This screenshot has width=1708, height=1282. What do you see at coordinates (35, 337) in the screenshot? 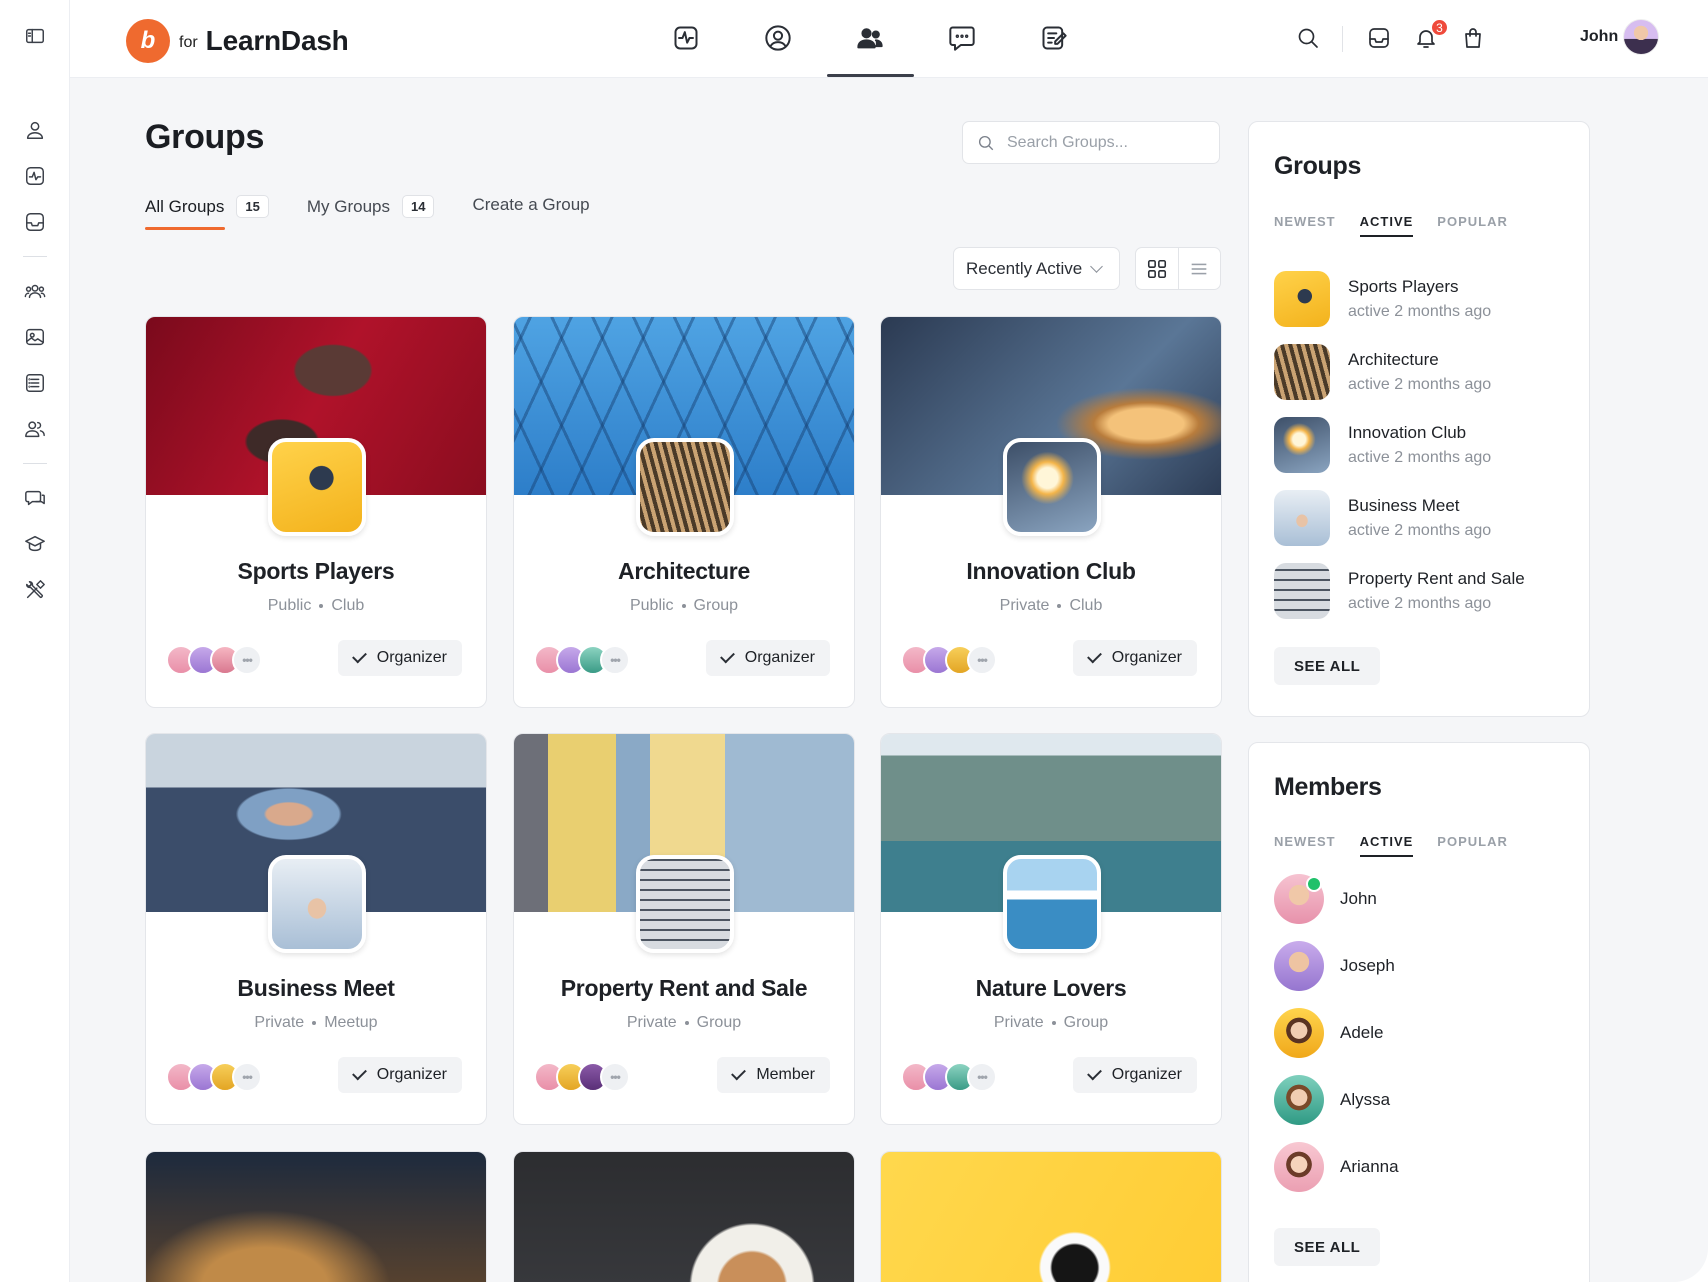
I see `photos-icon` at bounding box center [35, 337].